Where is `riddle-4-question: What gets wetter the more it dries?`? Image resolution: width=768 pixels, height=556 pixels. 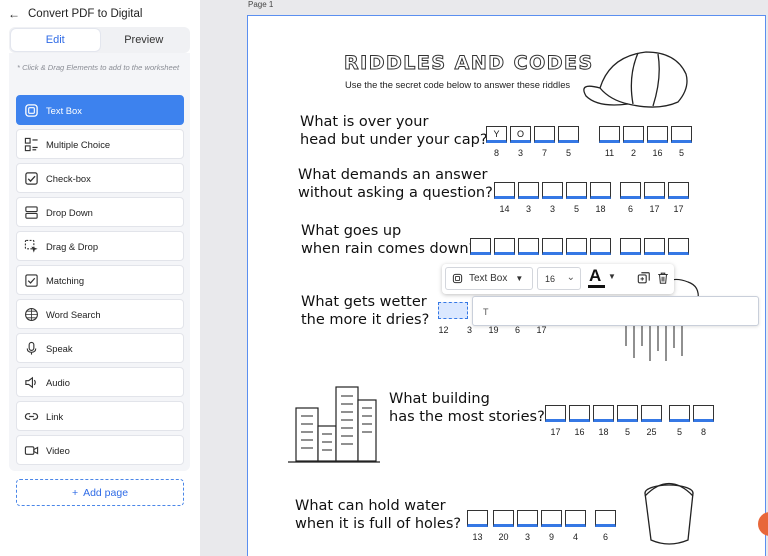
riddle-4-question: What gets wetter the more it dries? is located at coordinates (365, 311).